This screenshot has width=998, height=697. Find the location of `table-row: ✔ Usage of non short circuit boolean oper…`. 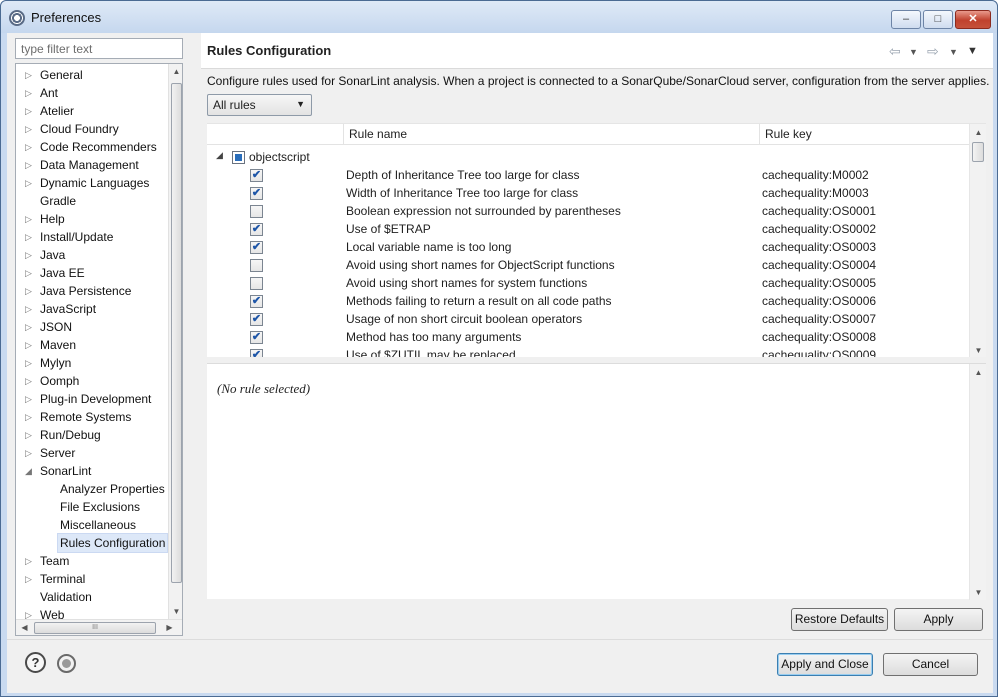

table-row: ✔ Usage of non short circuit boolean oper… is located at coordinates (588, 319).